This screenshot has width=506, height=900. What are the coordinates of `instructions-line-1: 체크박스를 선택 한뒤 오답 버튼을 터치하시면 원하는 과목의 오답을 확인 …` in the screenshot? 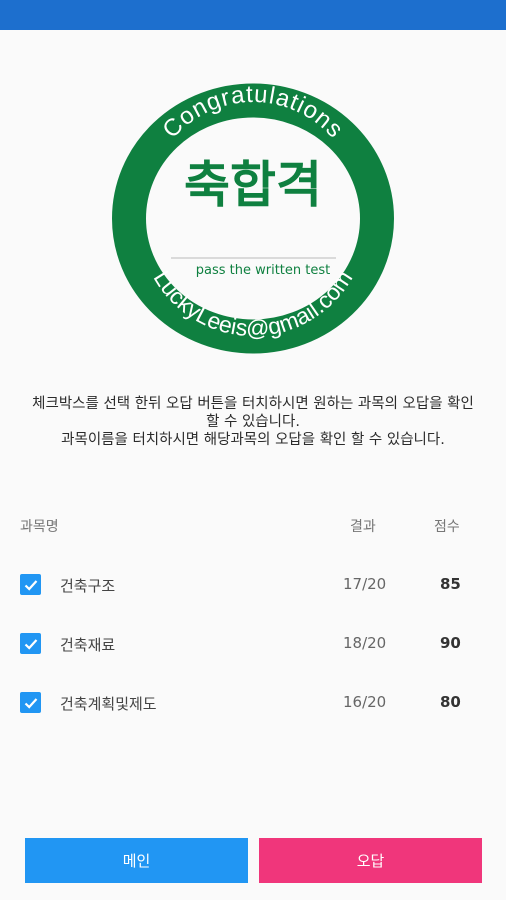 It's located at (253, 413).